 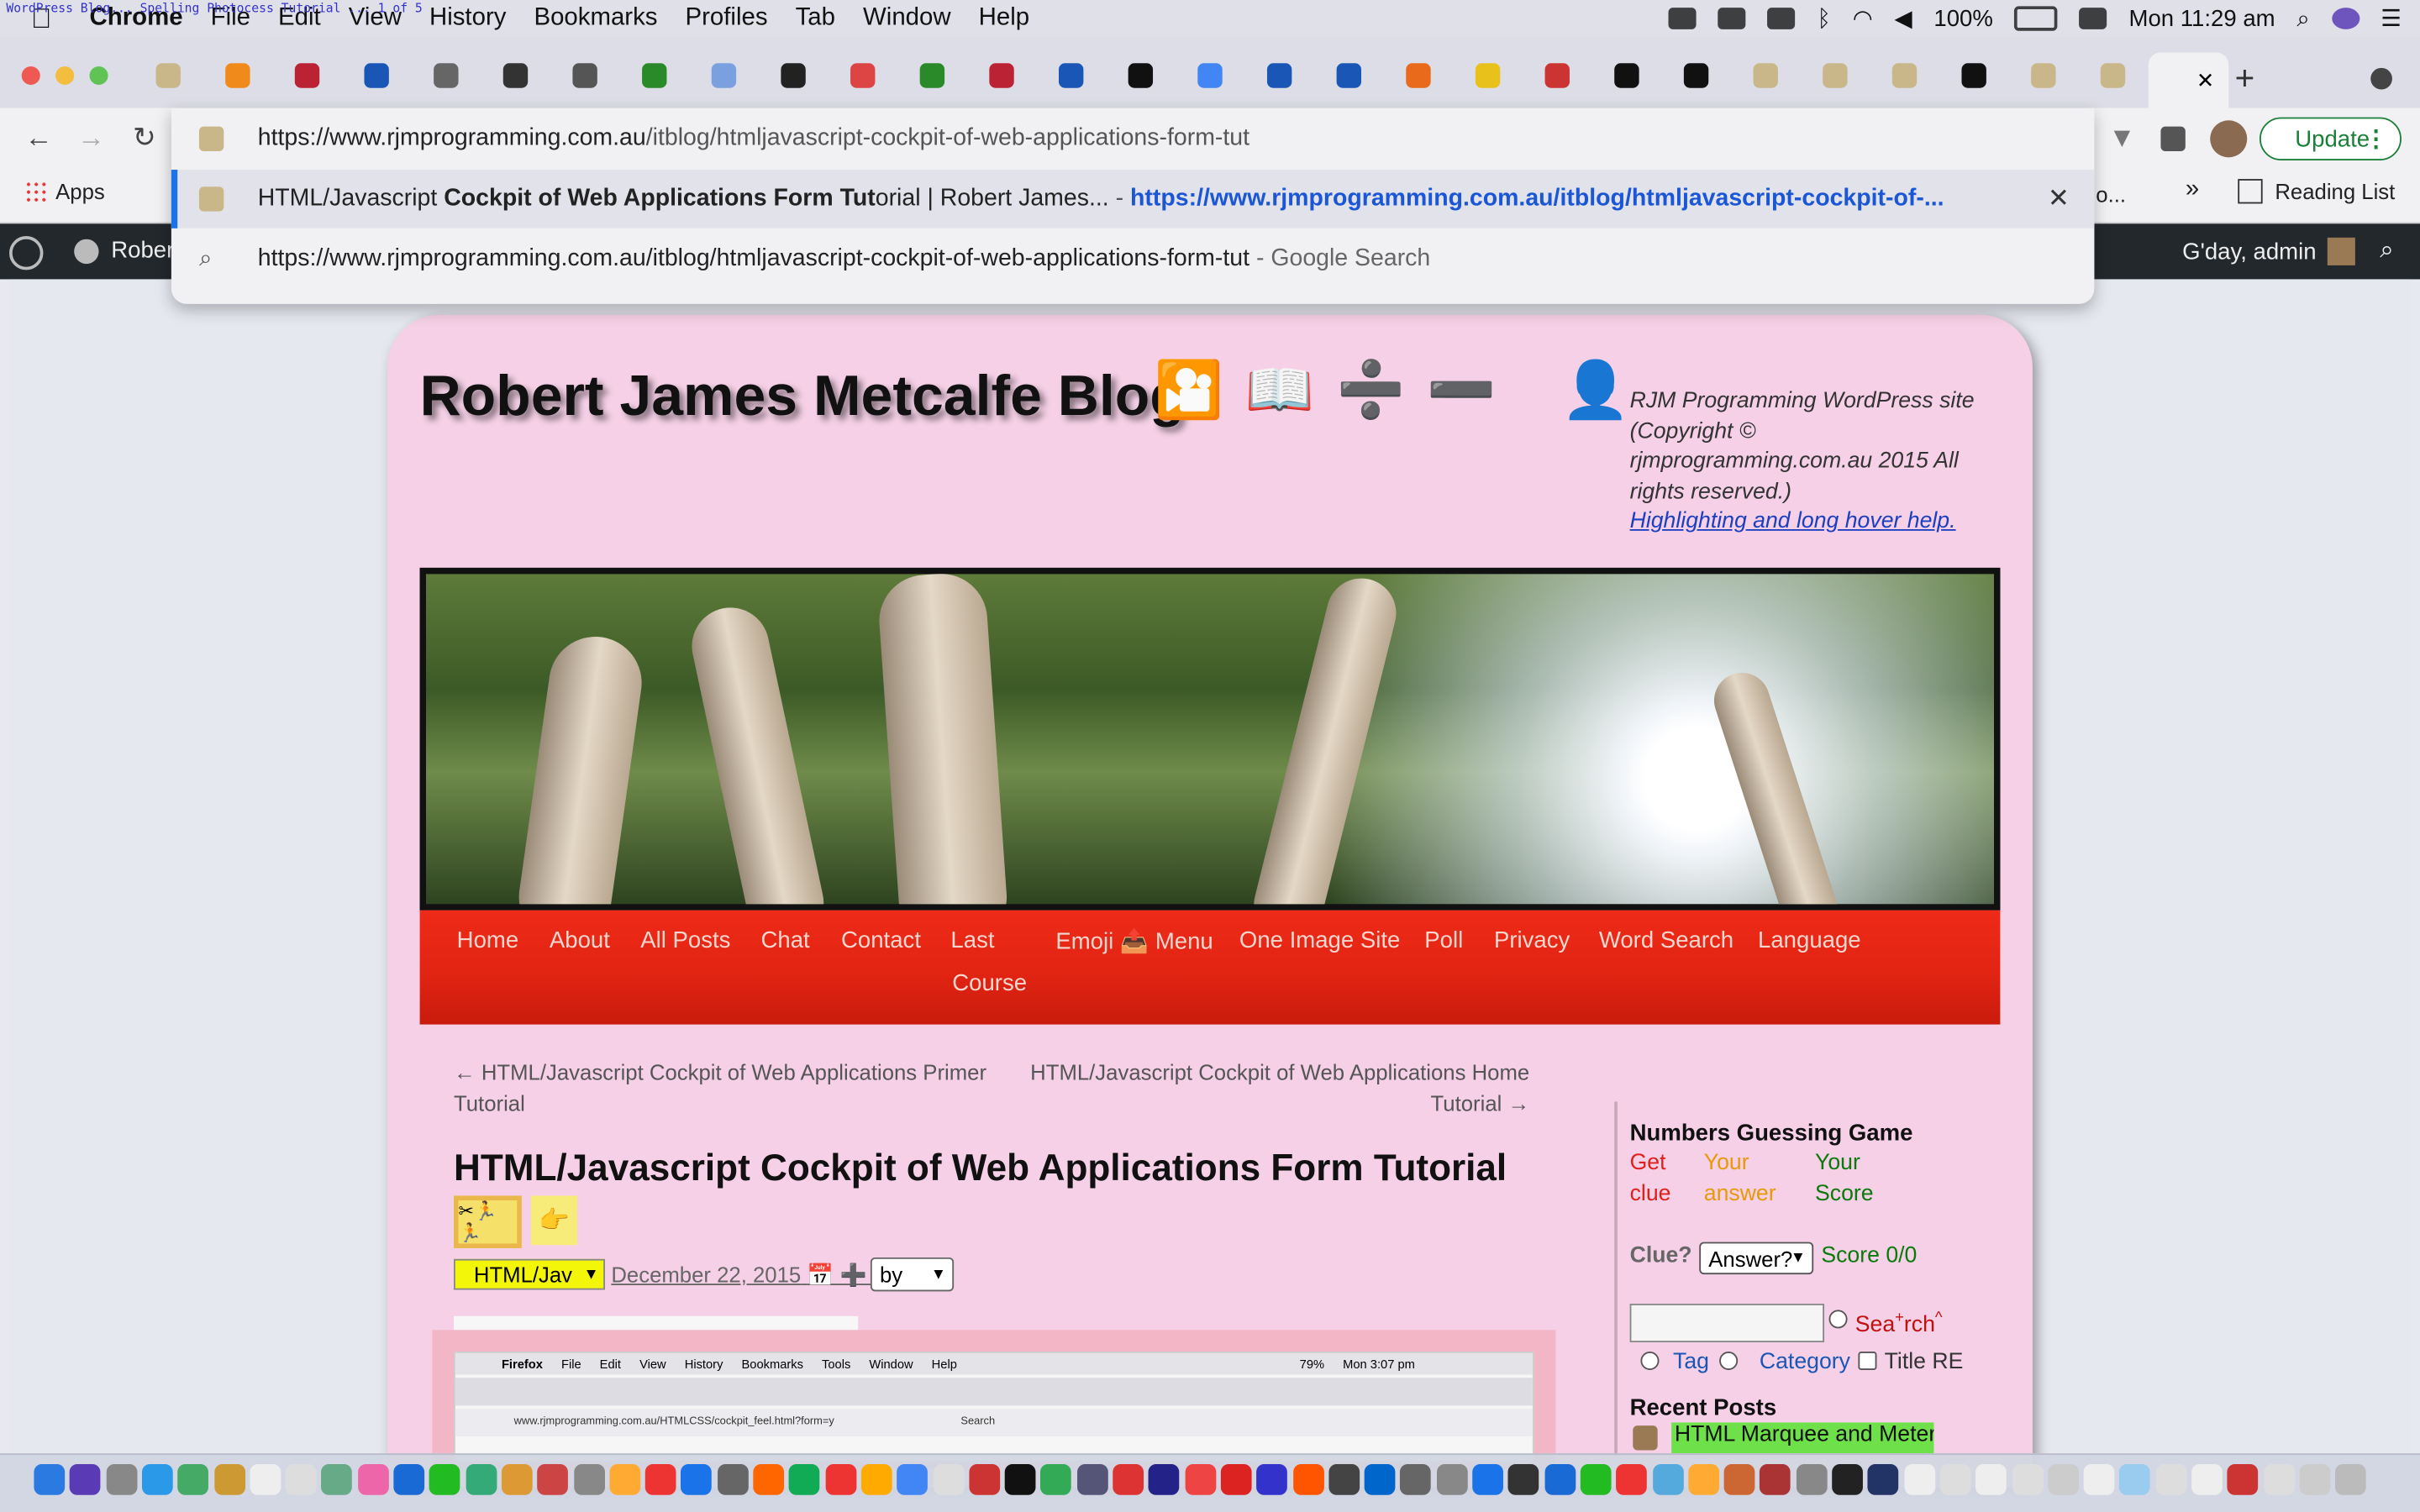 What do you see at coordinates (972, 940) in the screenshot?
I see `nav-last: Last` at bounding box center [972, 940].